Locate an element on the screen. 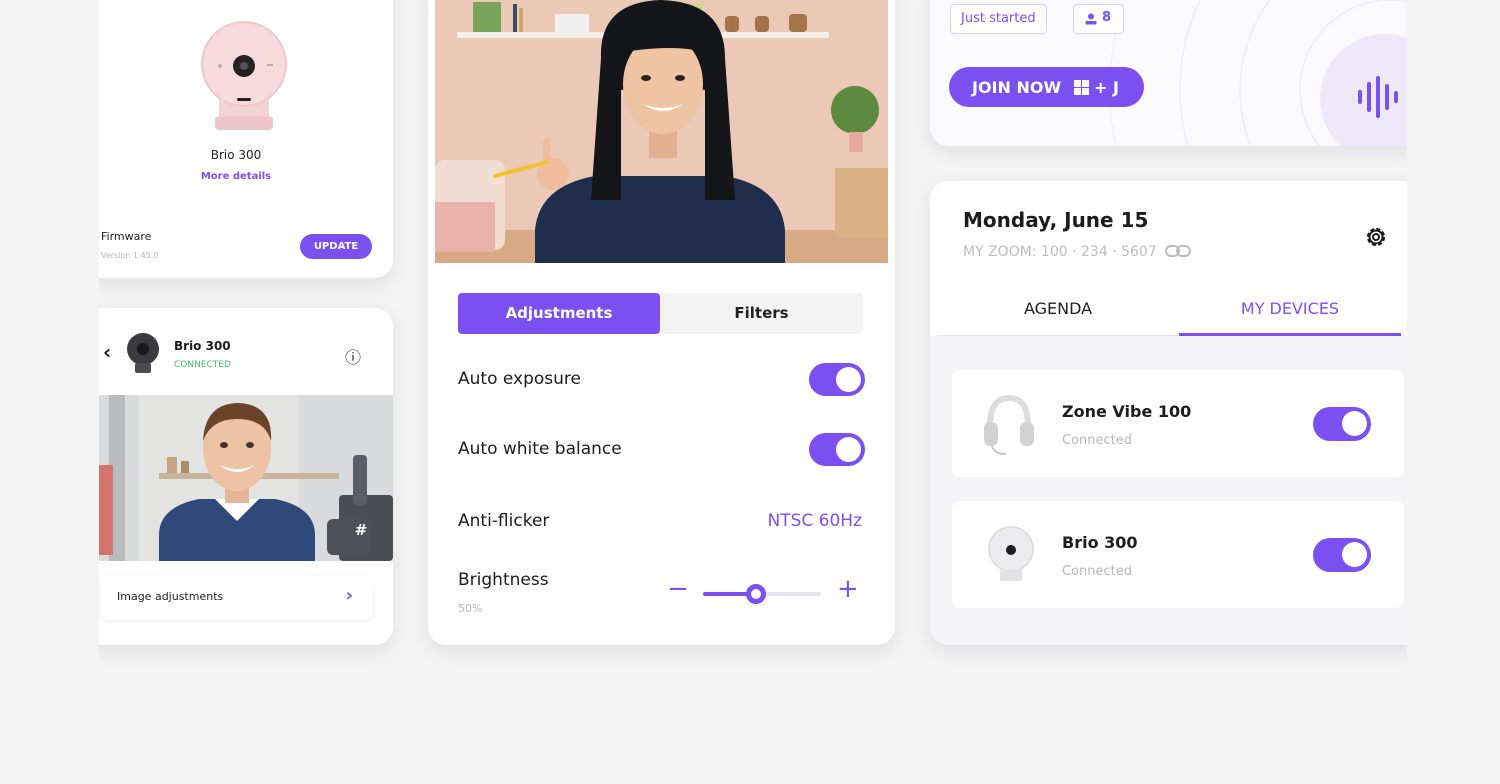 The height and width of the screenshot is (784, 1500). tab-my-devices: MY DEVICES is located at coordinates (1290, 308).